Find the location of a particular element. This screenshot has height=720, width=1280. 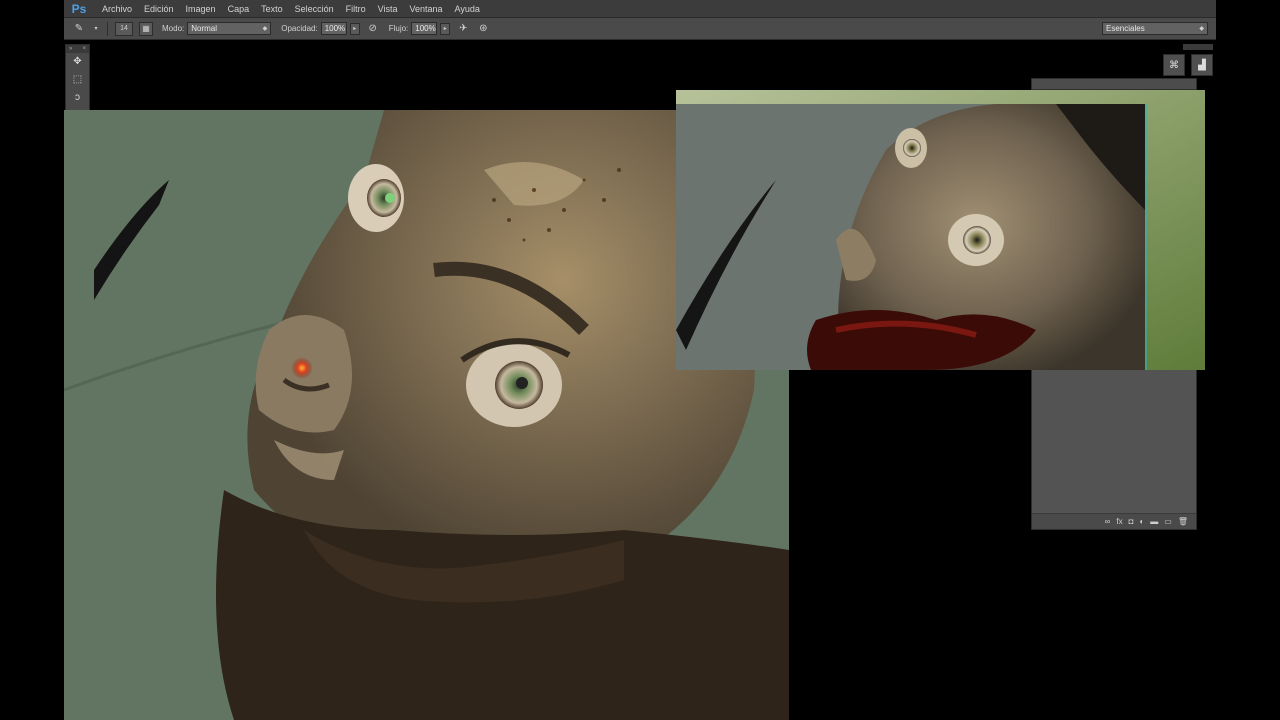

menu-capa: Capa is located at coordinates (239, 9).